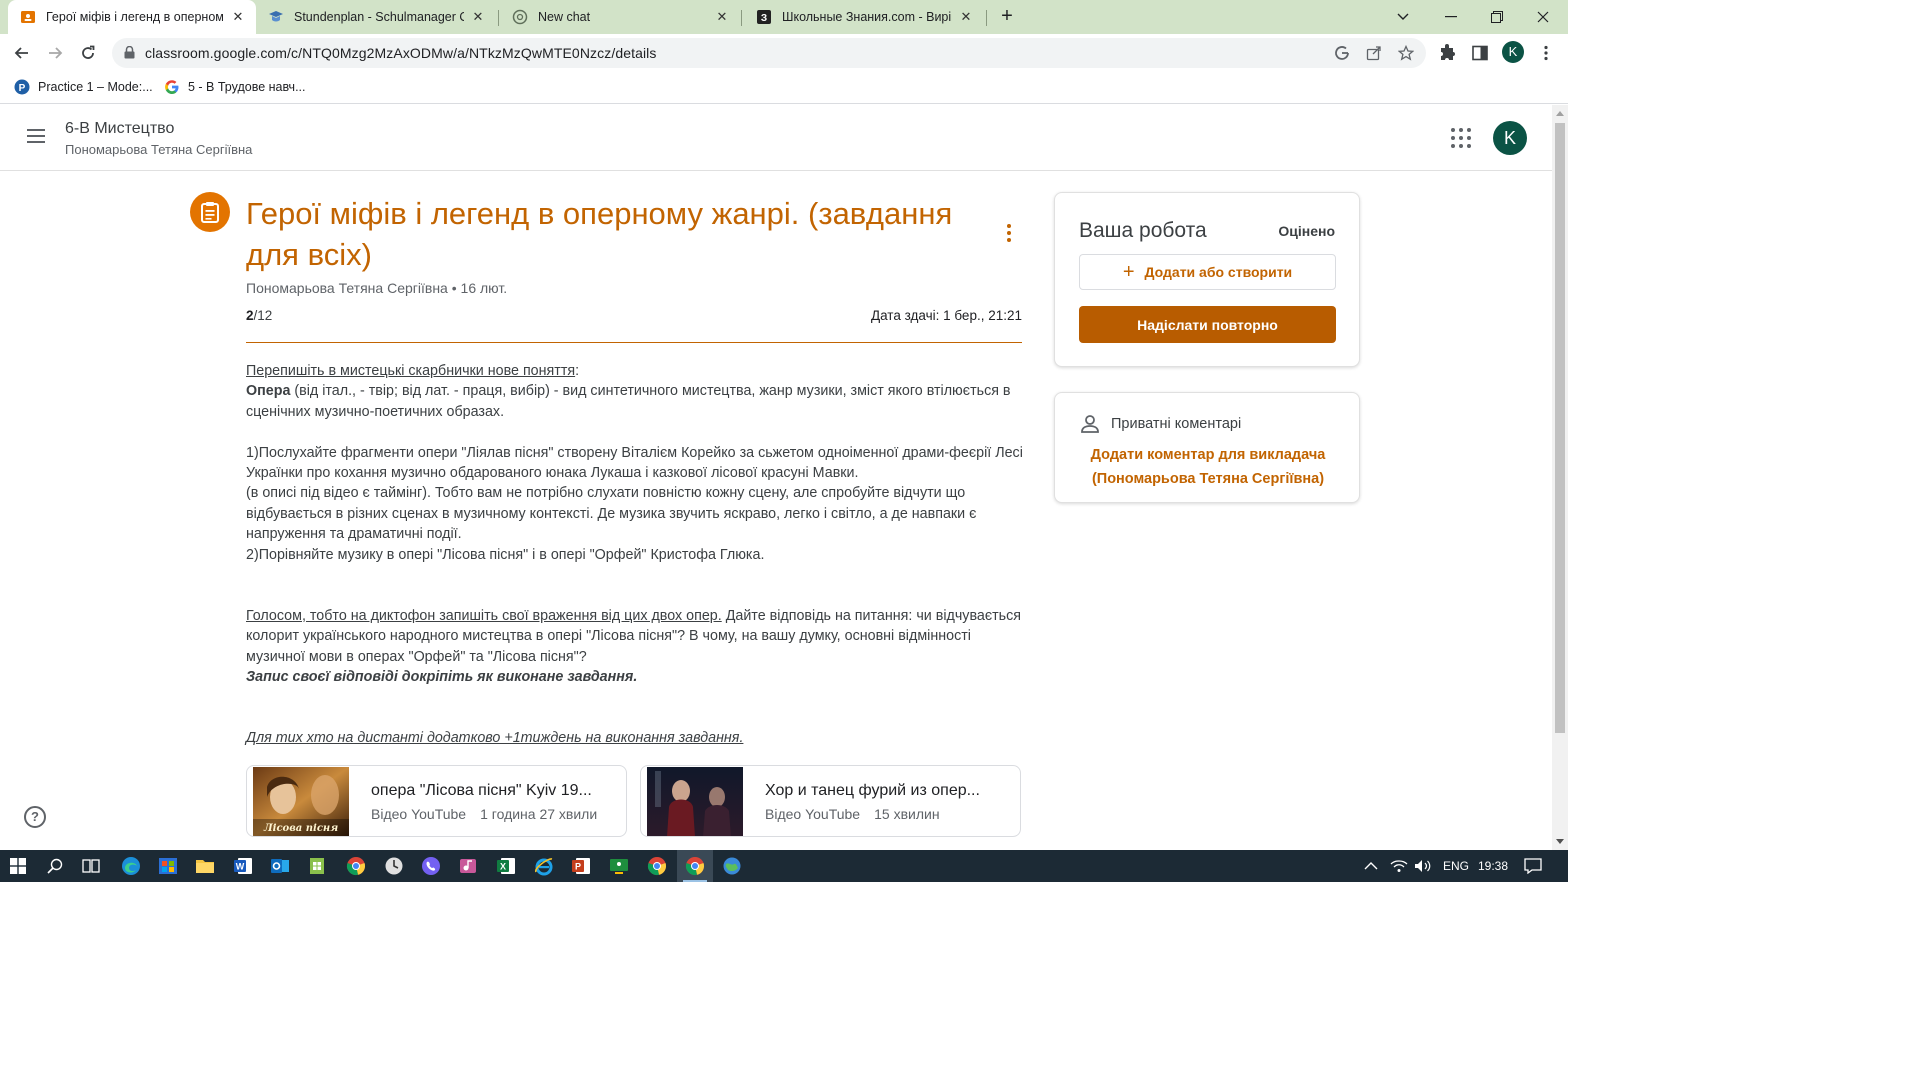  I want to click on attachment-duration: 1 година 27 хвили, so click(539, 814).